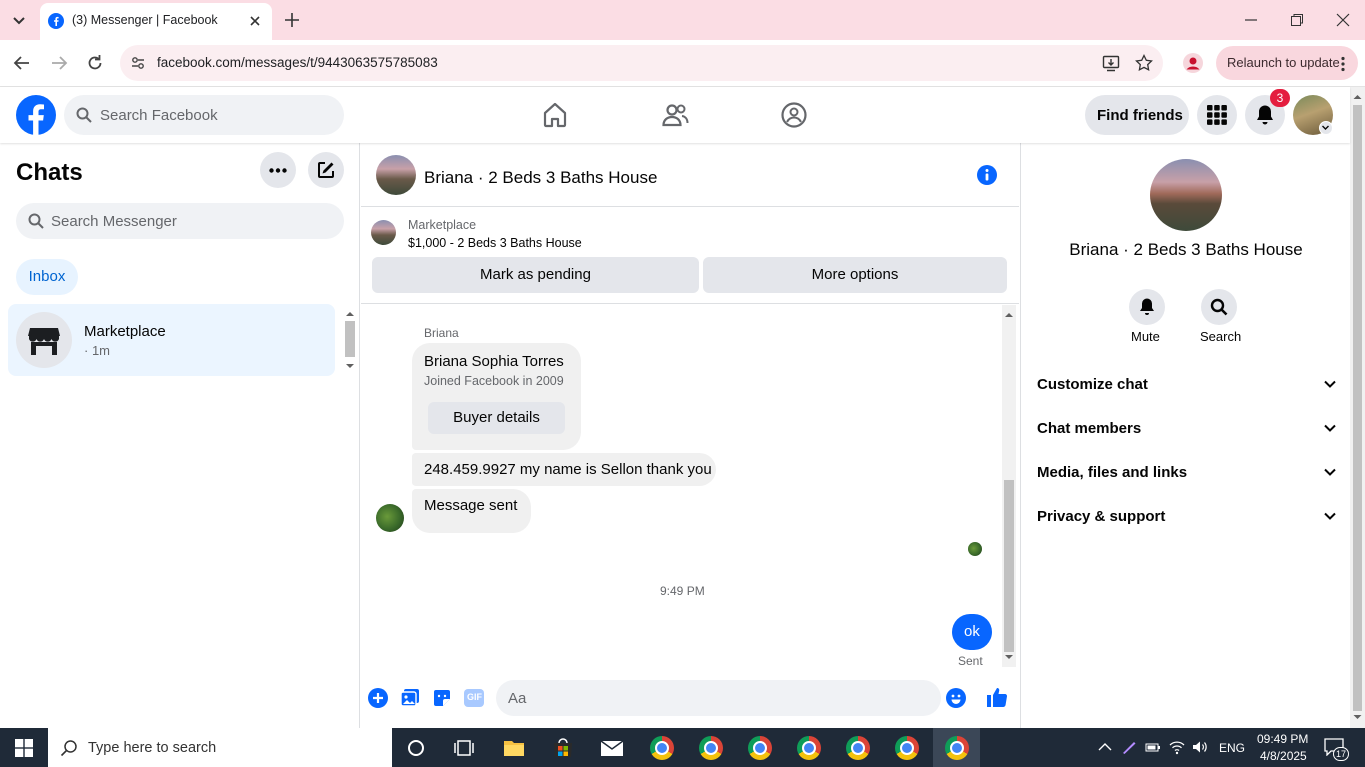 This screenshot has height=767, width=1365. I want to click on new-message-button, so click(326, 170).